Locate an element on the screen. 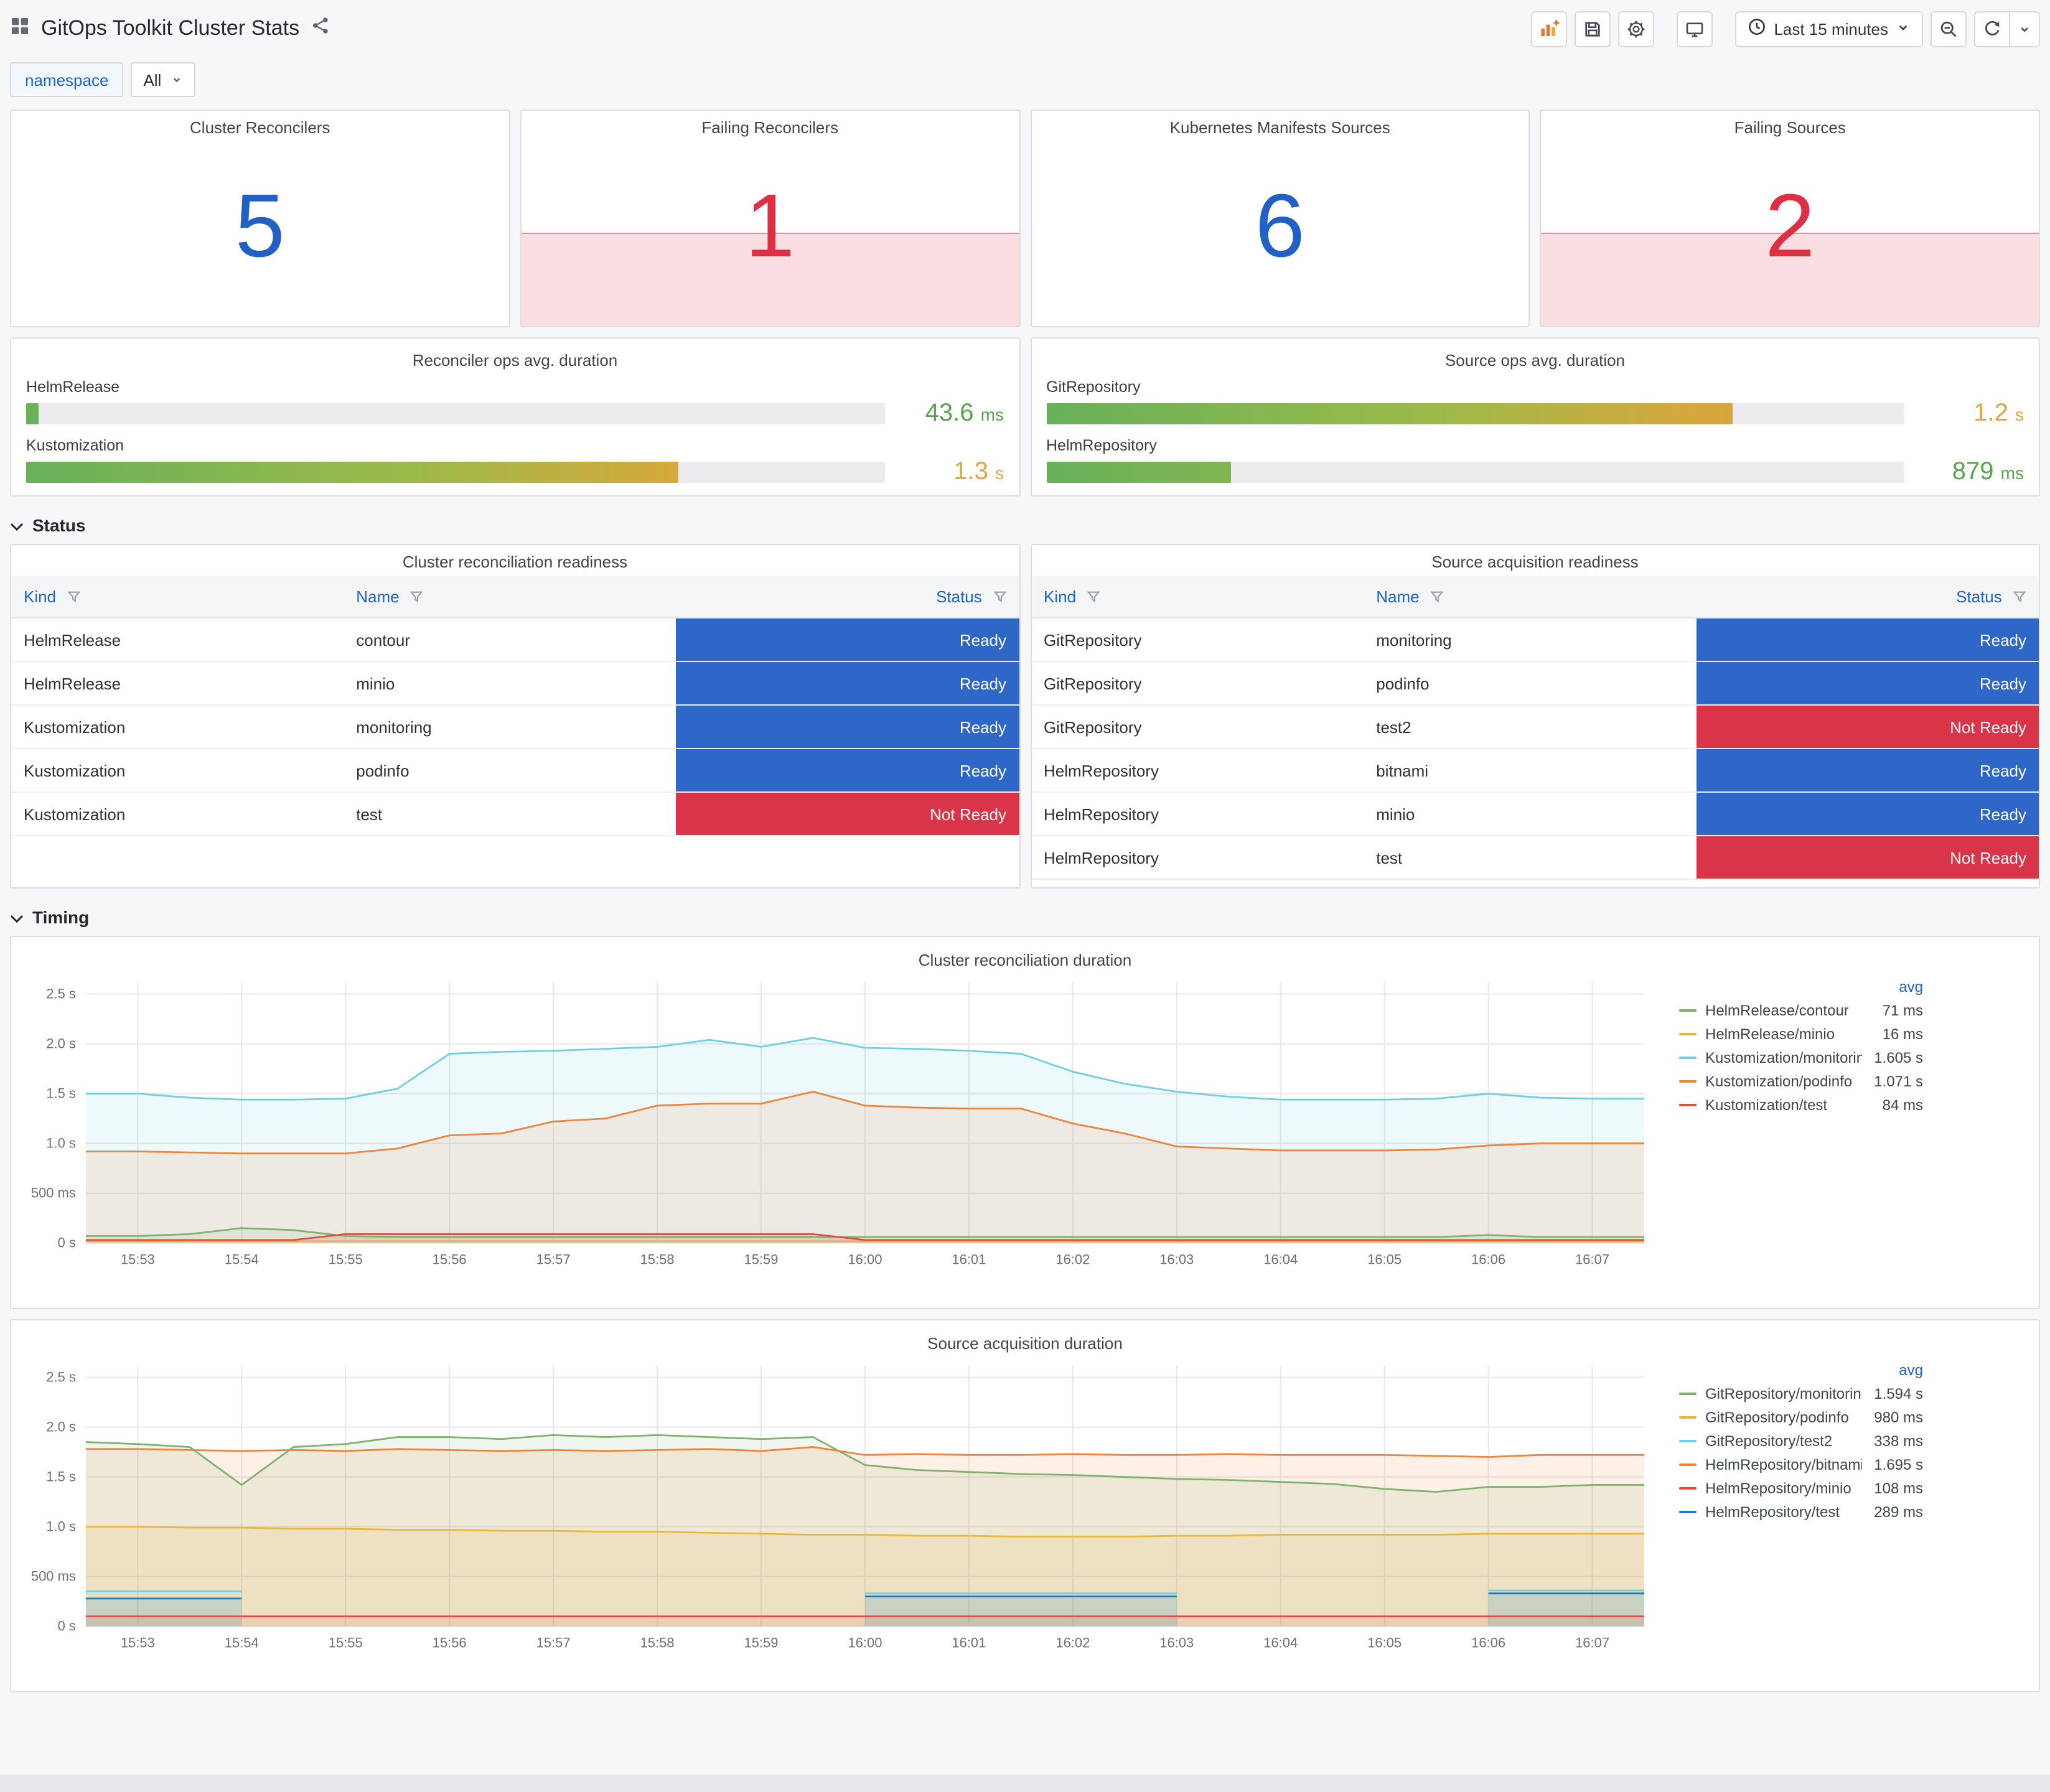 The image size is (2050, 1792). svg-text: 16:04 is located at coordinates (1280, 1643).